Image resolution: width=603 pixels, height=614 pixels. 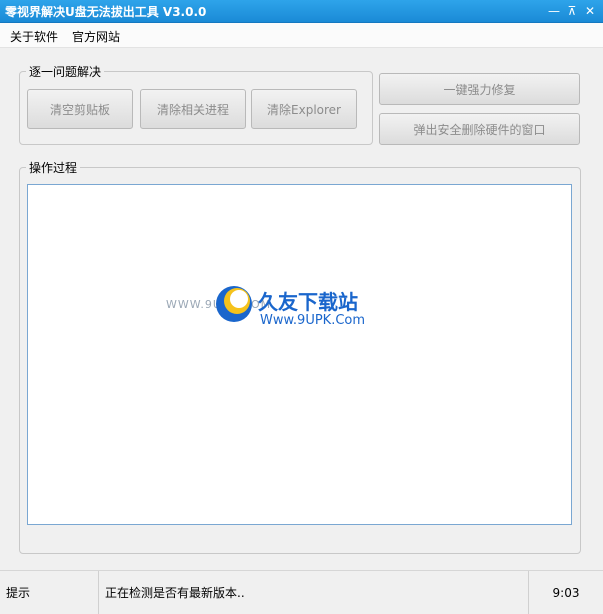 What do you see at coordinates (308, 302) in the screenshot?
I see `watermark-title: 久友下载站` at bounding box center [308, 302].